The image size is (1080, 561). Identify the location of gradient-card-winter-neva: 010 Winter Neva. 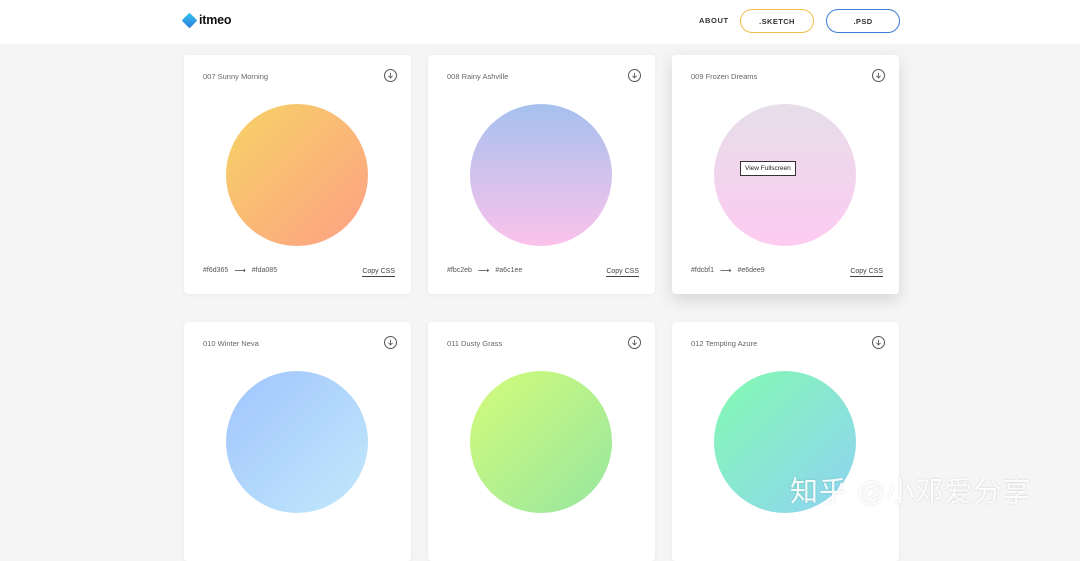
(297, 441).